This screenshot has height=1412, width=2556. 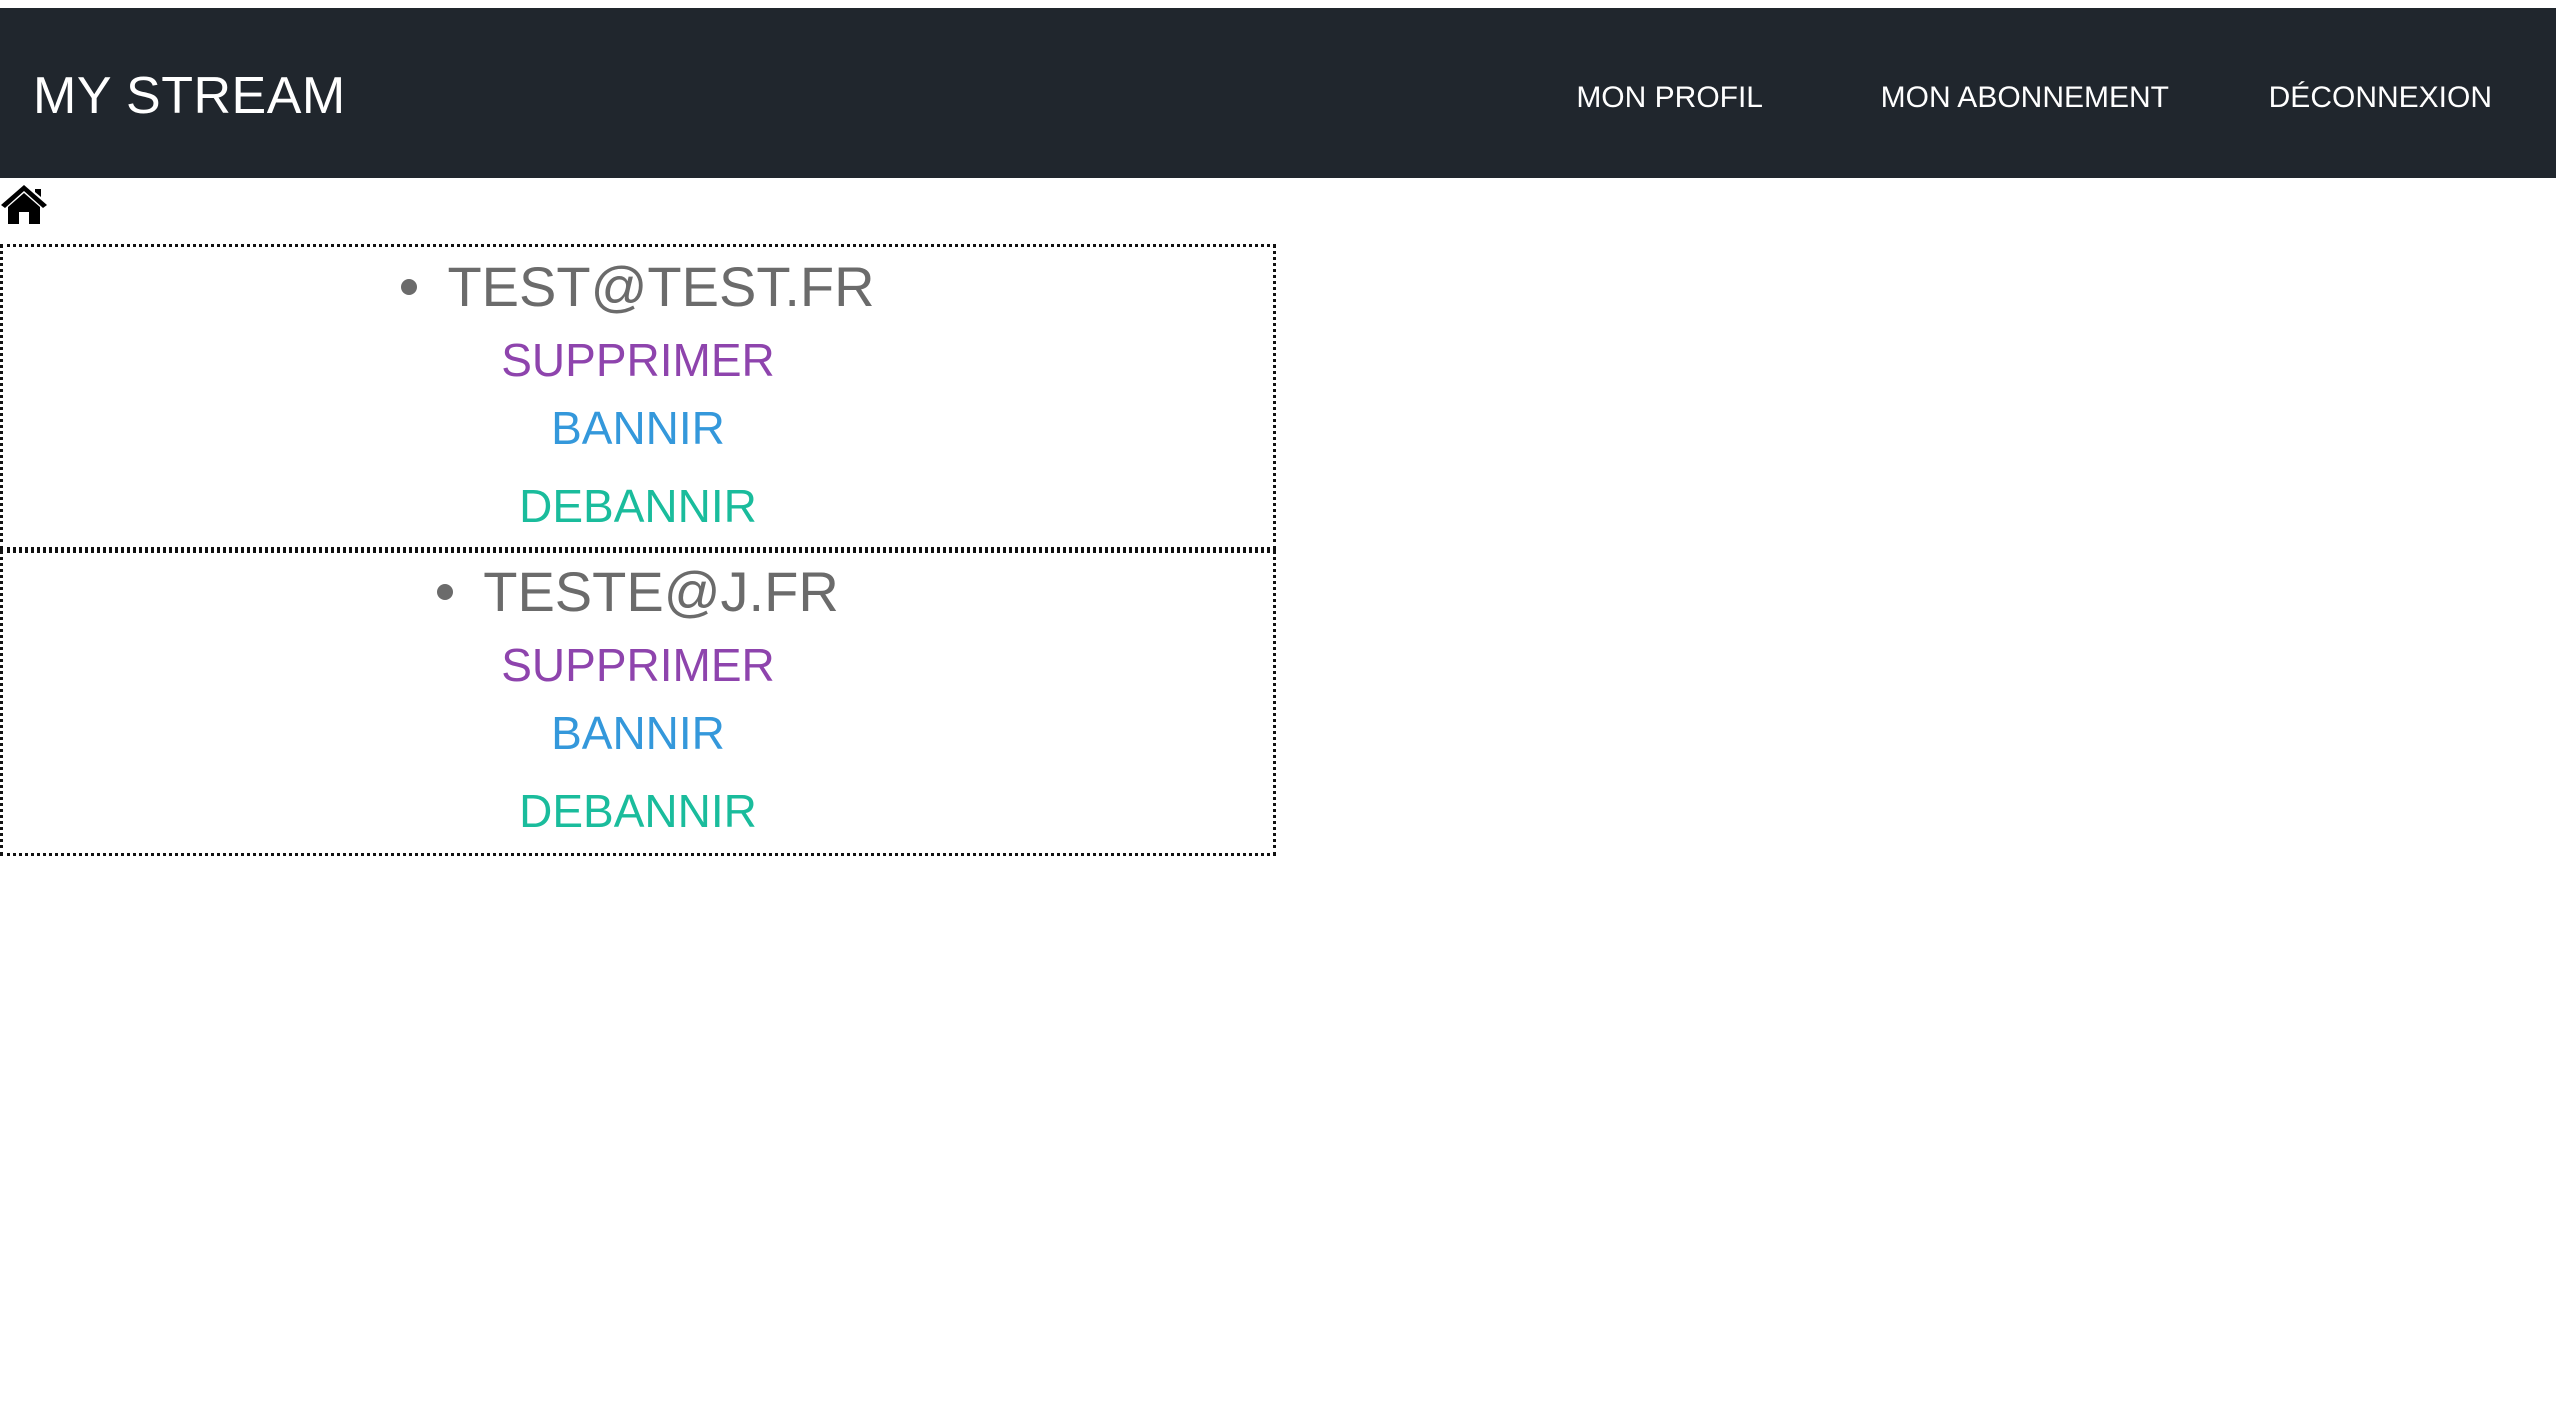 What do you see at coordinates (638, 703) in the screenshot?
I see `user-card: TESTE@J.FR SUPPRIMER BANNIR DEBANNIR` at bounding box center [638, 703].